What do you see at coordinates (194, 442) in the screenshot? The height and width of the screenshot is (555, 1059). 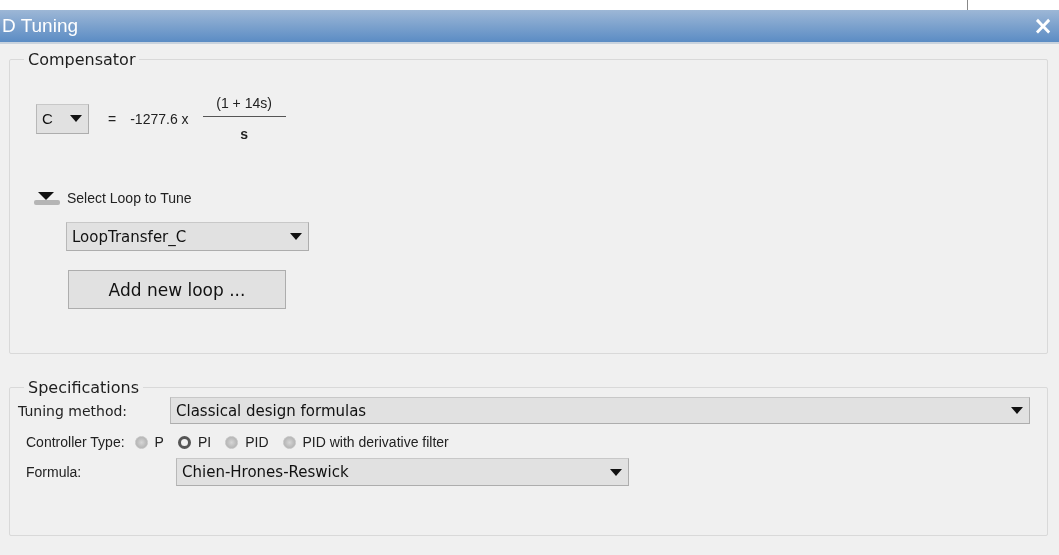 I see `radio-option: PI` at bounding box center [194, 442].